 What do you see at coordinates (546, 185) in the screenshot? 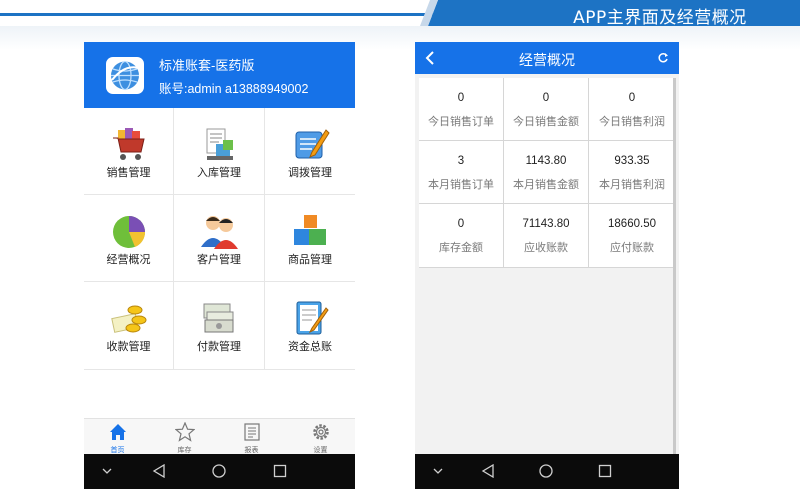
I see `stat-label: 本月销售金额` at bounding box center [546, 185].